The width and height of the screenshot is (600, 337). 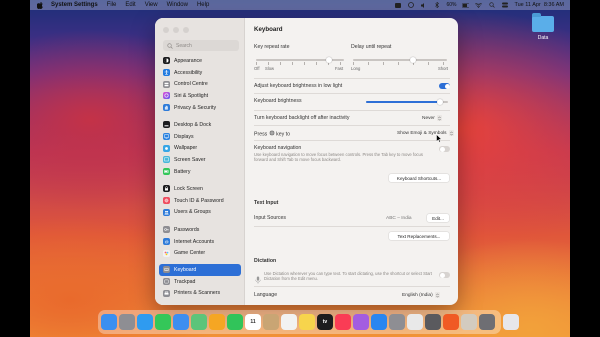 I want to click on menu-file: File, so click(x=112, y=5).